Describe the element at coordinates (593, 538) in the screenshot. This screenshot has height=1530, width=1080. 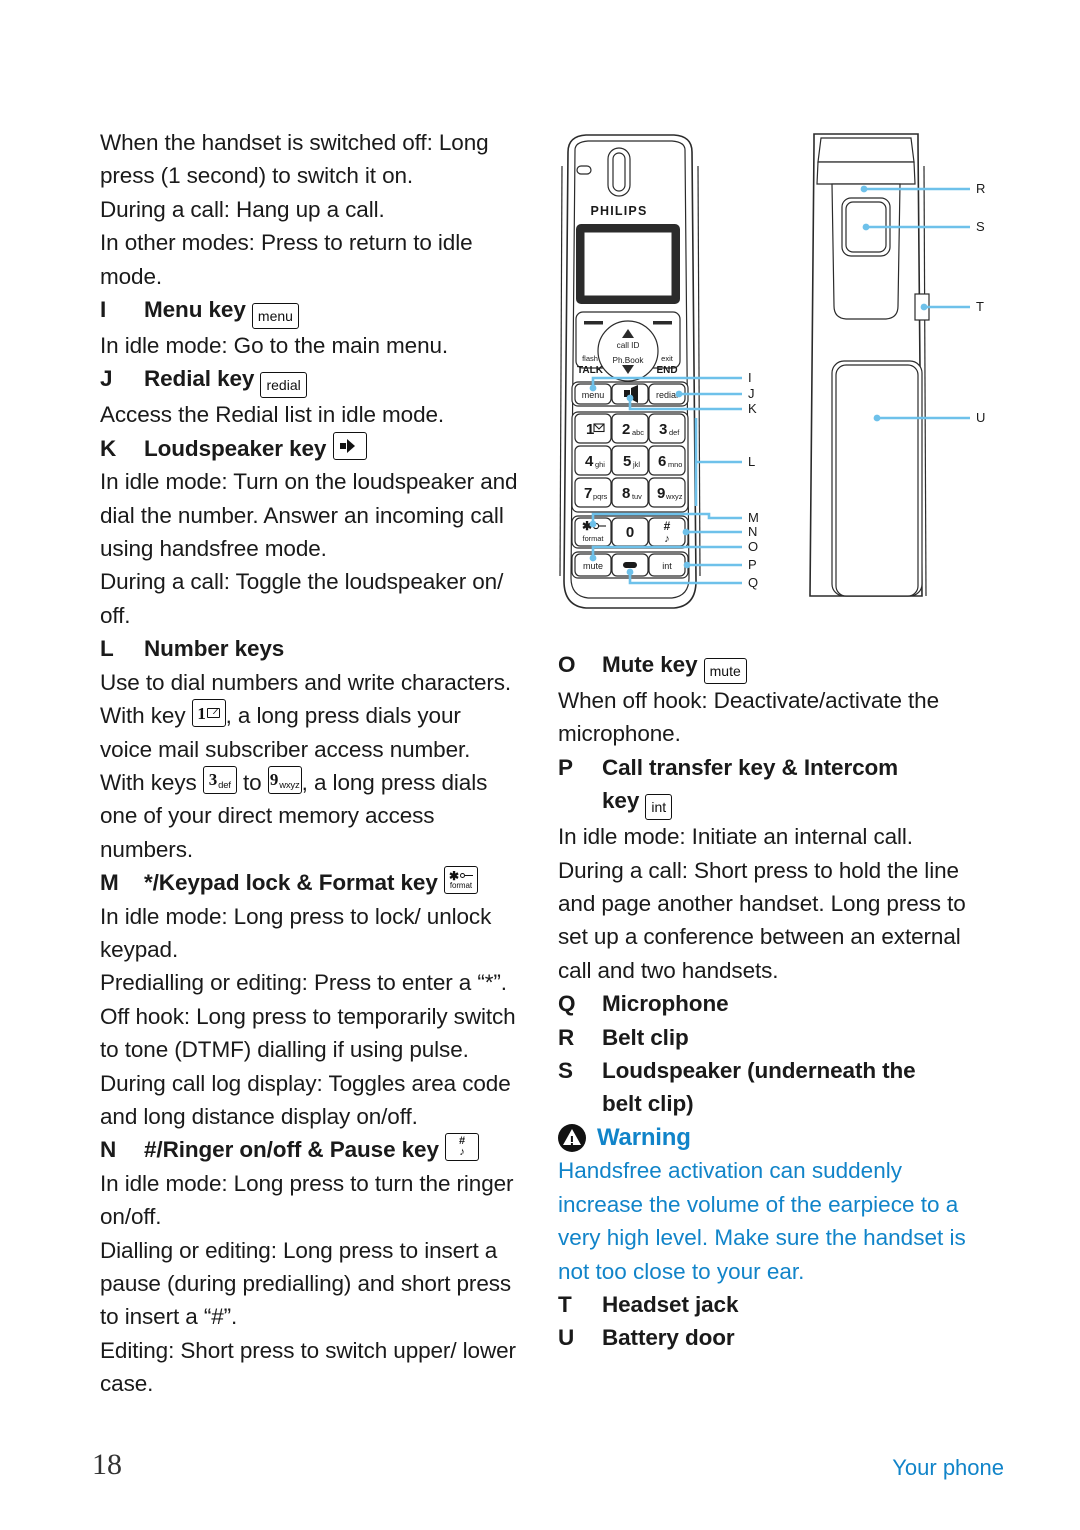
I see `format-key-label: format` at that location.